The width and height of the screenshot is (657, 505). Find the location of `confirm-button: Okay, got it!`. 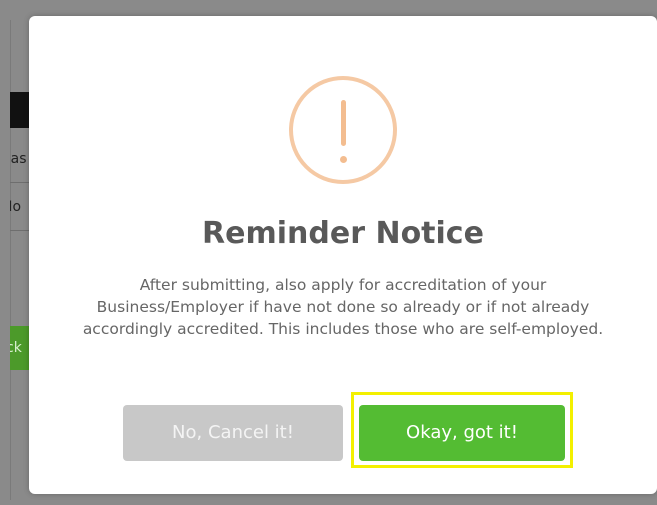

confirm-button: Okay, got it! is located at coordinates (462, 433).